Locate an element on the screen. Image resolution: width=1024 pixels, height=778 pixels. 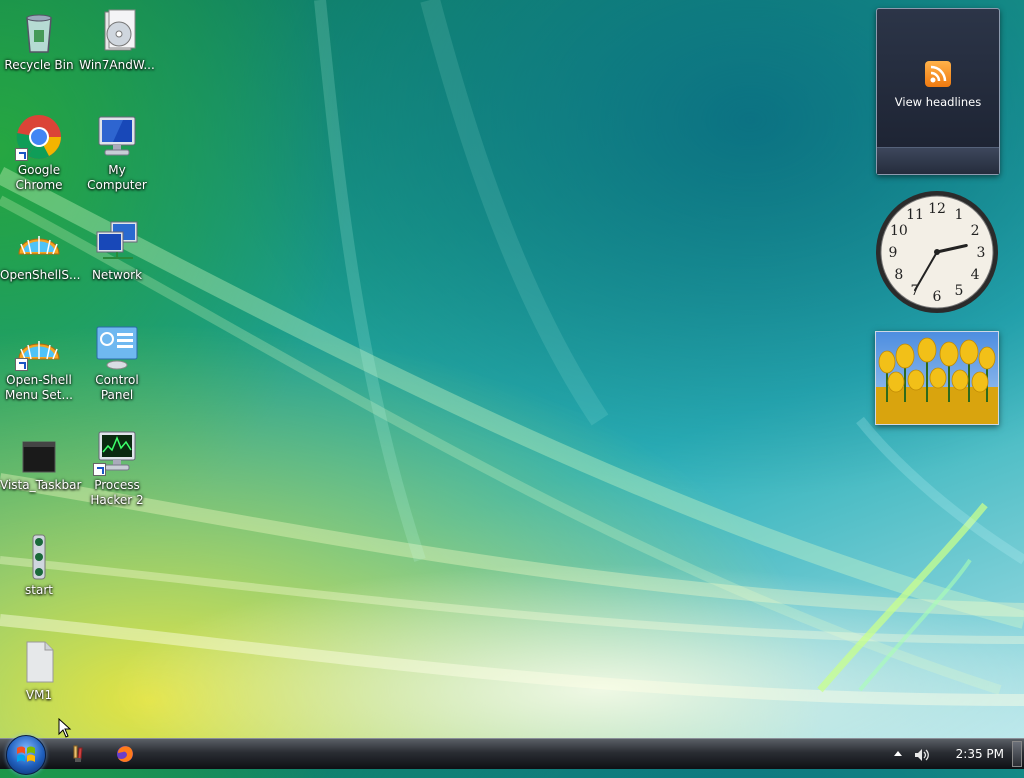
desktop-icon-google-chrome: Google Chrome is located at coordinates (39, 153).